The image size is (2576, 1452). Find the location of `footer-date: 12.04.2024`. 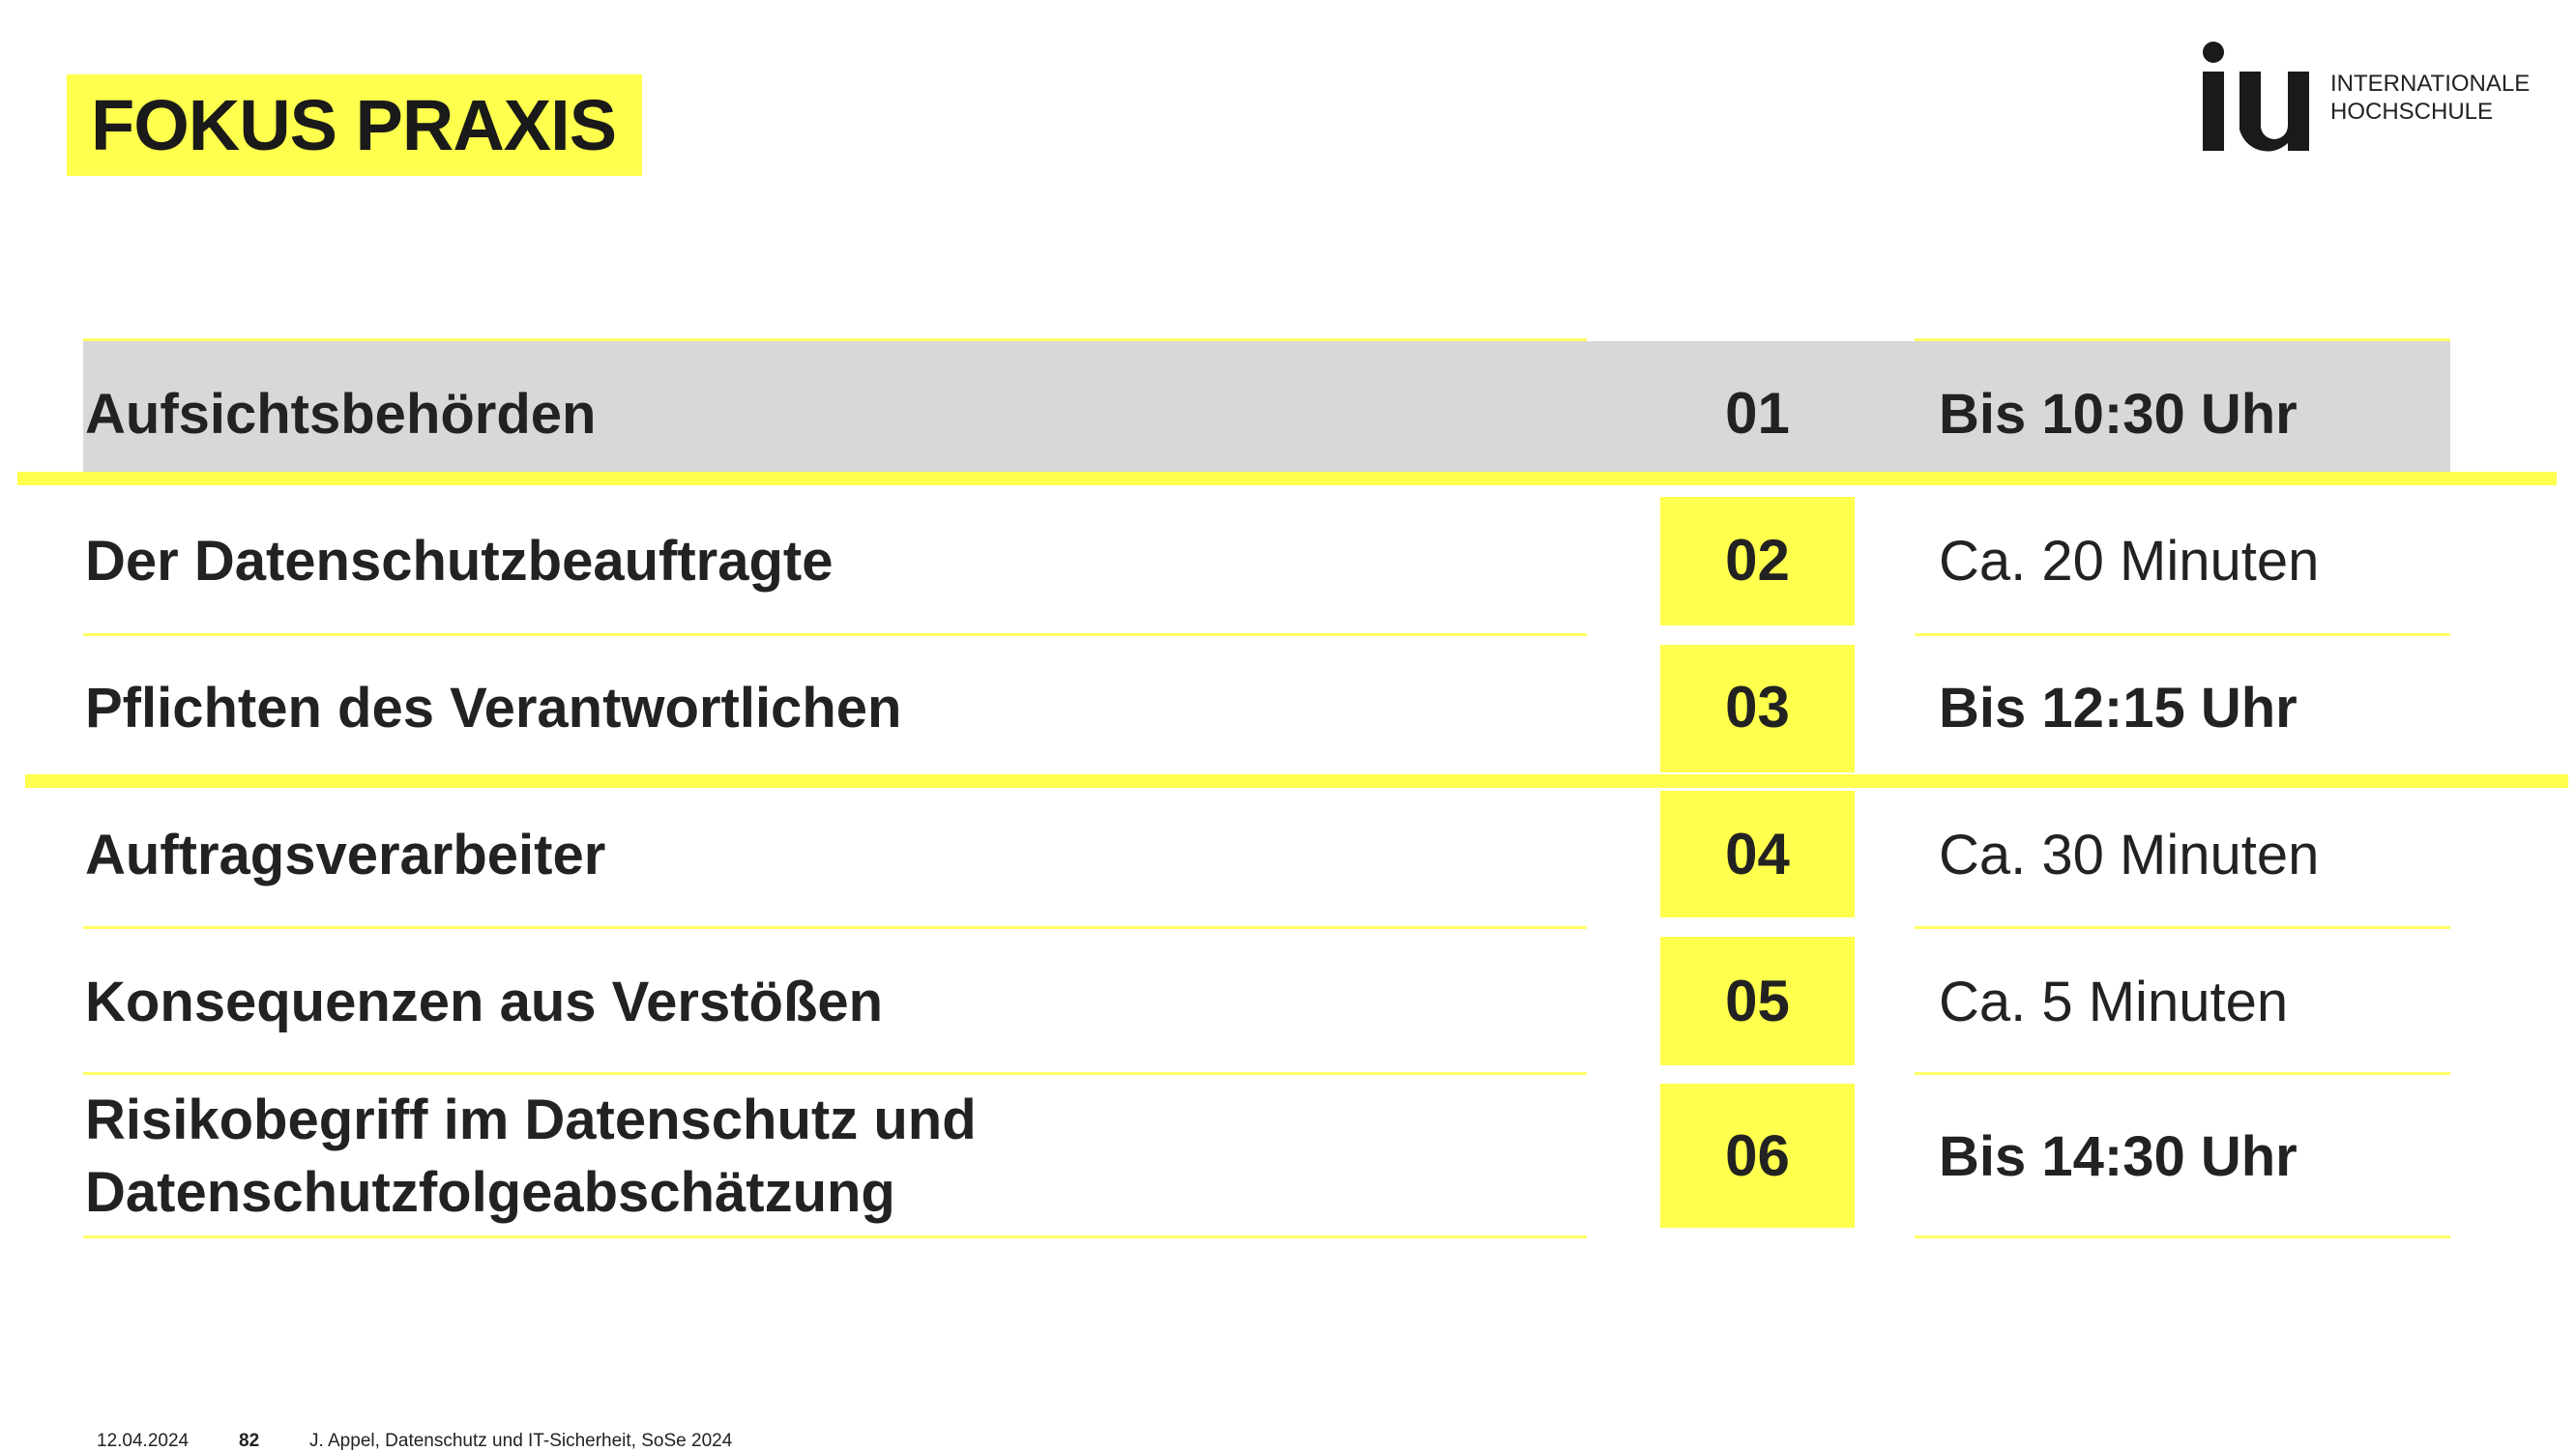

footer-date: 12.04.2024 is located at coordinates (143, 1441).